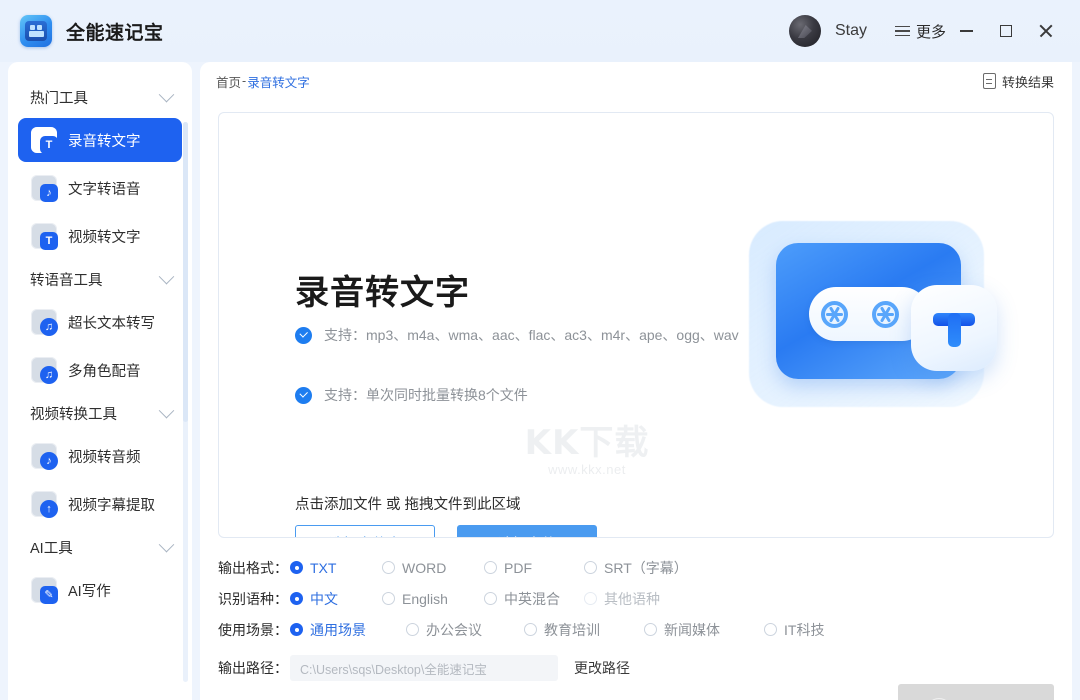 The image size is (1080, 700). Describe the element at coordinates (602, 668) in the screenshot. I see `change-path-button: 更改路径` at that location.